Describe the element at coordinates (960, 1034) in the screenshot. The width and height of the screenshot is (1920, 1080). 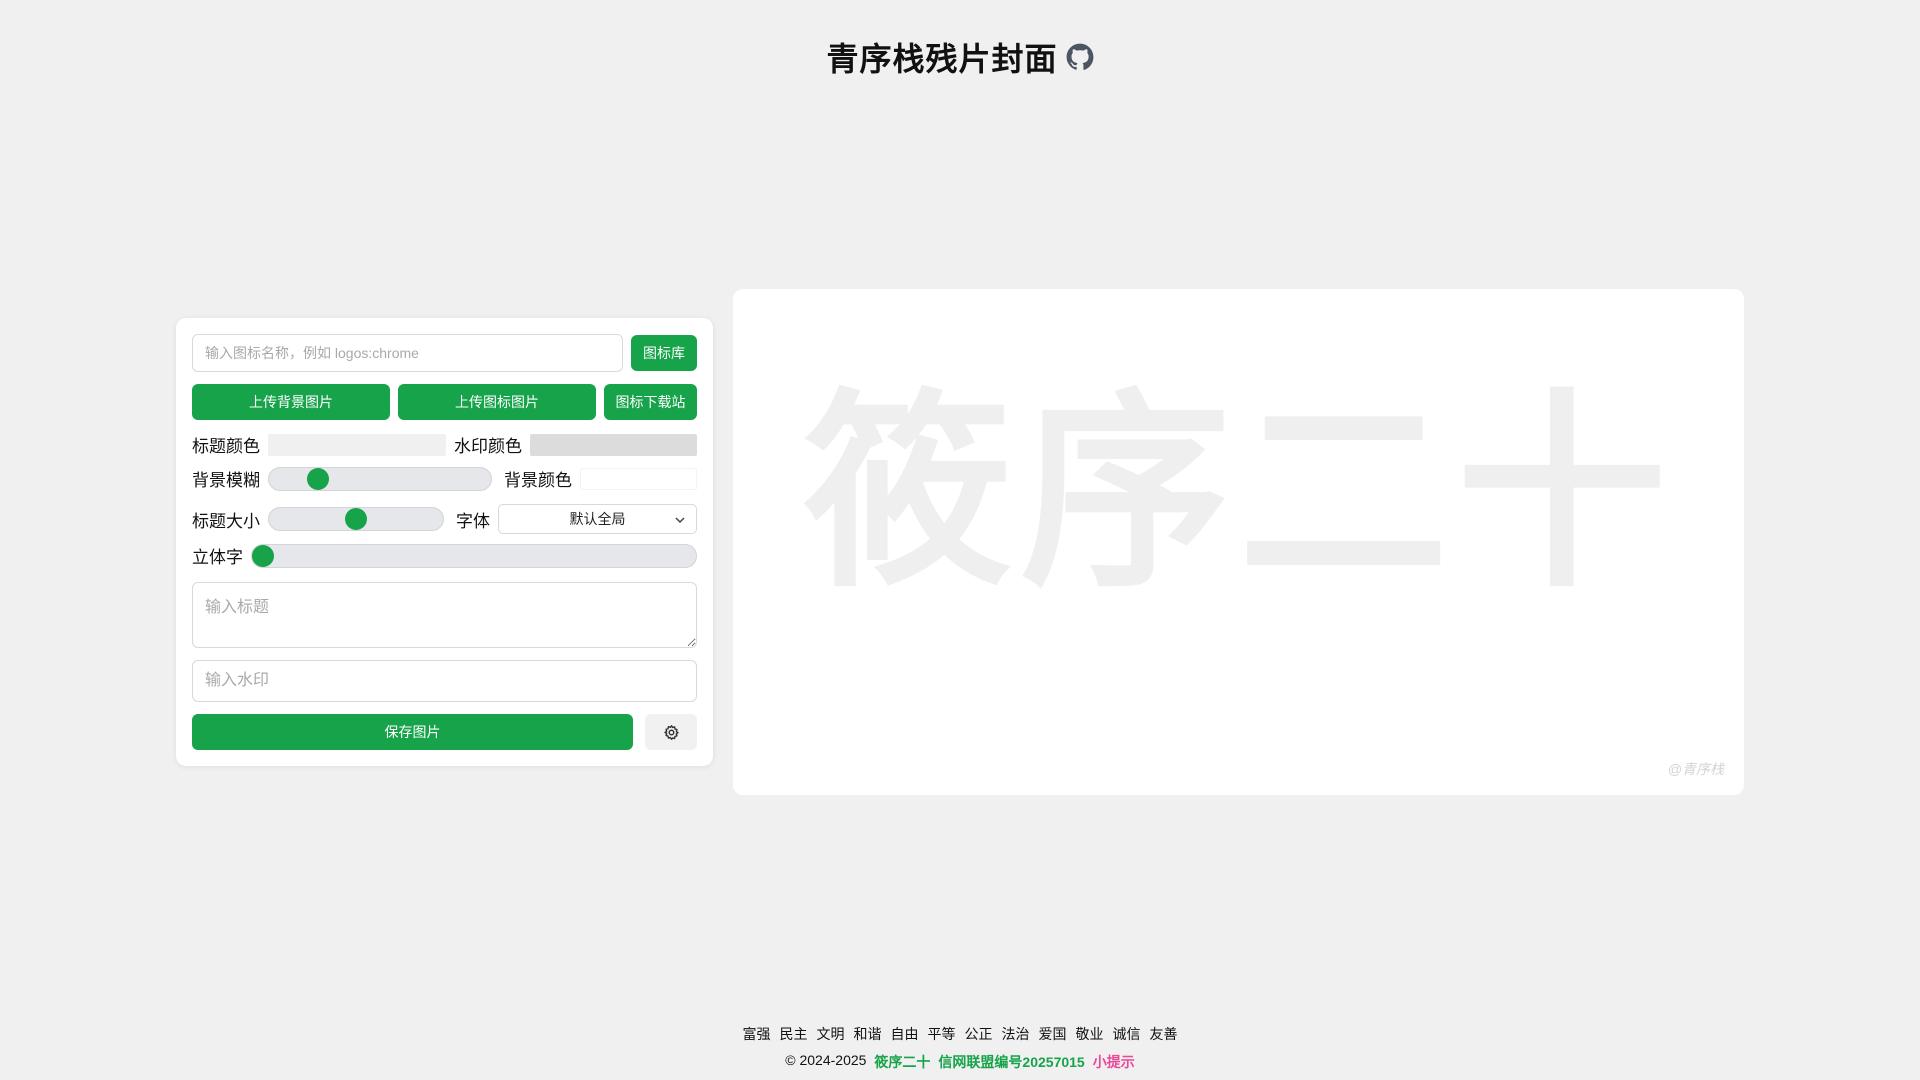
I see `core-values: 富强 民主 文明 和谐 自由 平等 公正 法治 爱国 敬业 诚信 友善` at that location.